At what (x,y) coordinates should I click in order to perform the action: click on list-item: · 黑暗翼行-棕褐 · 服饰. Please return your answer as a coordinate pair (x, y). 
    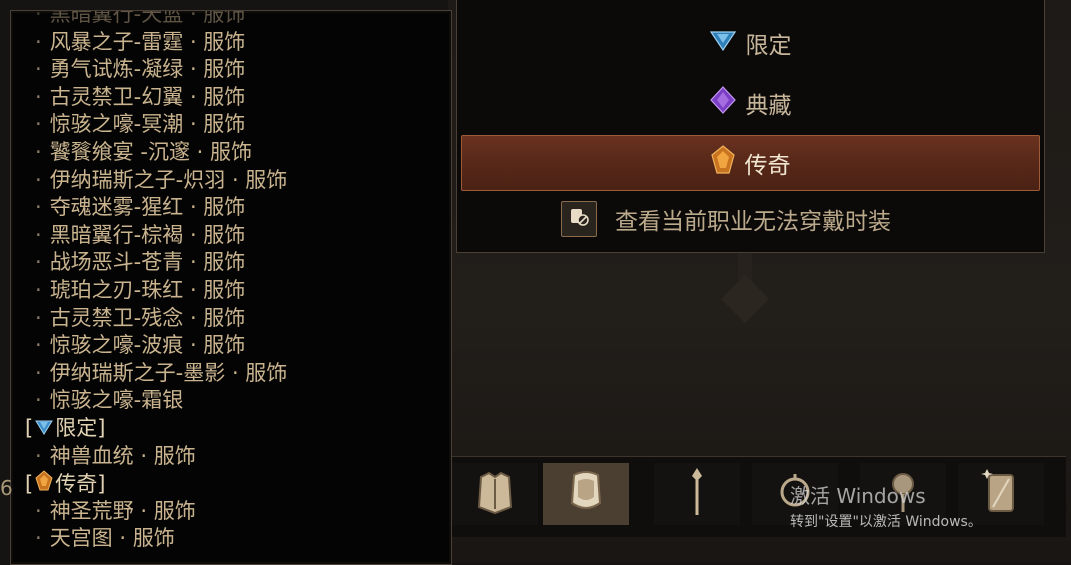
    Looking at the image, I should click on (140, 234).